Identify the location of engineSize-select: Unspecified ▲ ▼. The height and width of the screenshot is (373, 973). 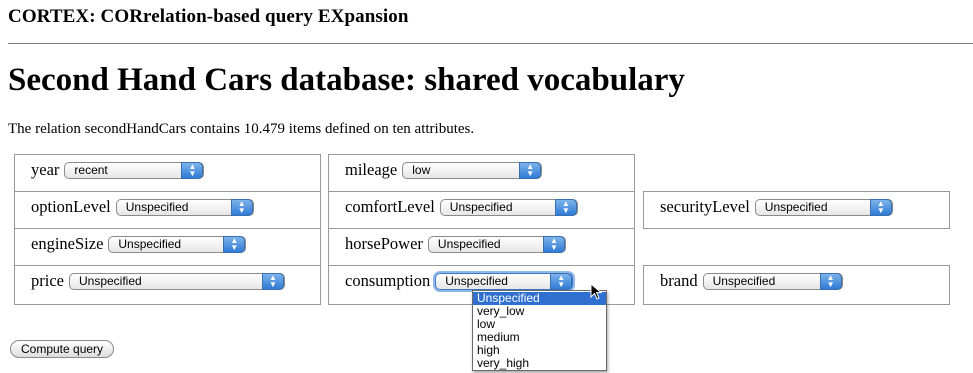
(177, 244).